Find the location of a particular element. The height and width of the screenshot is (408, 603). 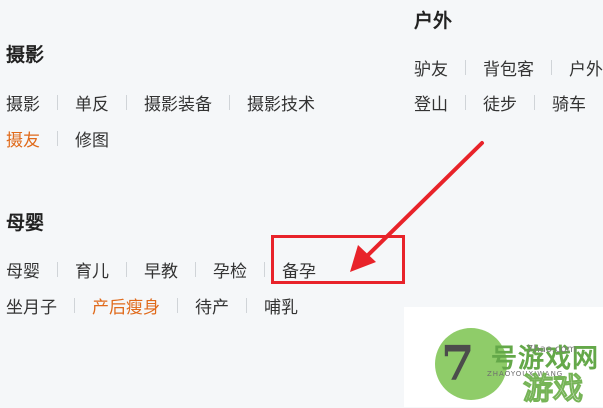

outdoor-row-1: 驴友 背包客 户外 is located at coordinates (508, 67).